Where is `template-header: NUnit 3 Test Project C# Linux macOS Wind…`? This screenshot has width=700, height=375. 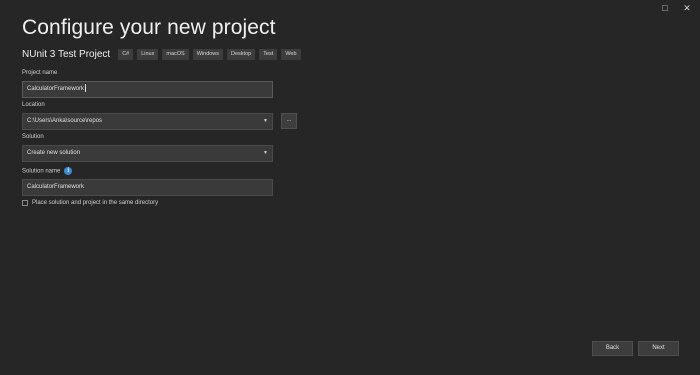 template-header: NUnit 3 Test Project C# Linux macOS Wind… is located at coordinates (161, 54).